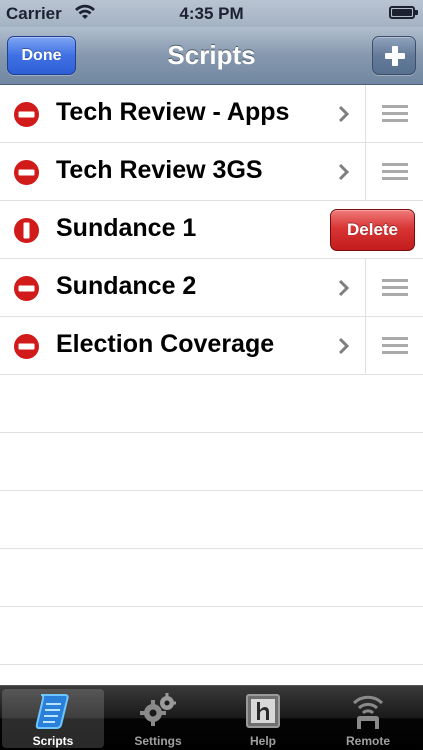  I want to click on tab-label: Remote, so click(367, 741).